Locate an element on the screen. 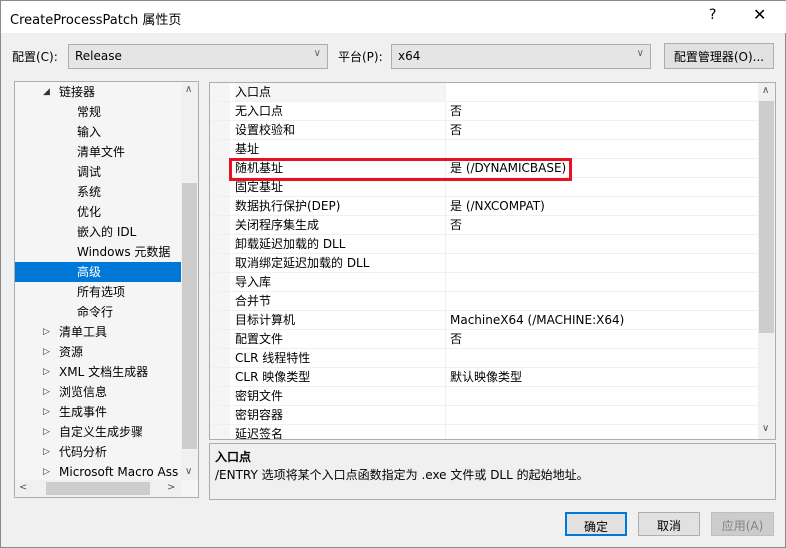  property-row: 入口点 is located at coordinates (484, 92).